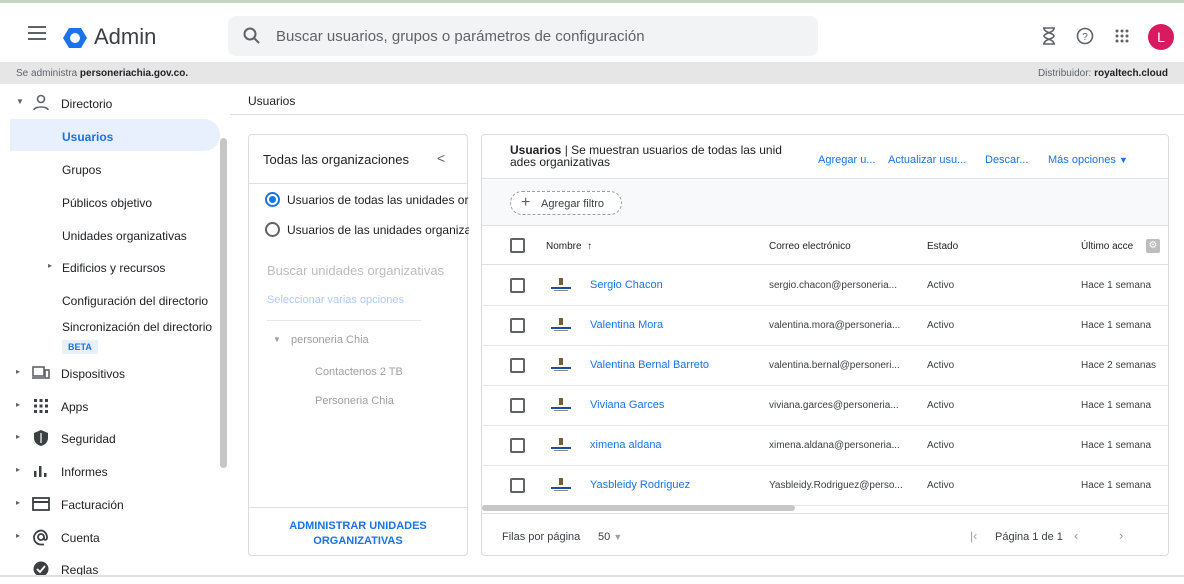 This screenshot has height=584, width=1184. What do you see at coordinates (638, 508) in the screenshot?
I see `horizontal-scrollbar` at bounding box center [638, 508].